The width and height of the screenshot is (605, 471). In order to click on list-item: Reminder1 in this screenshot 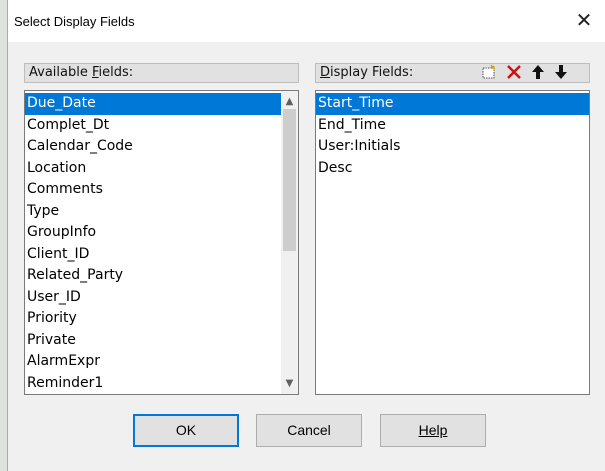, I will do `click(153, 384)`.